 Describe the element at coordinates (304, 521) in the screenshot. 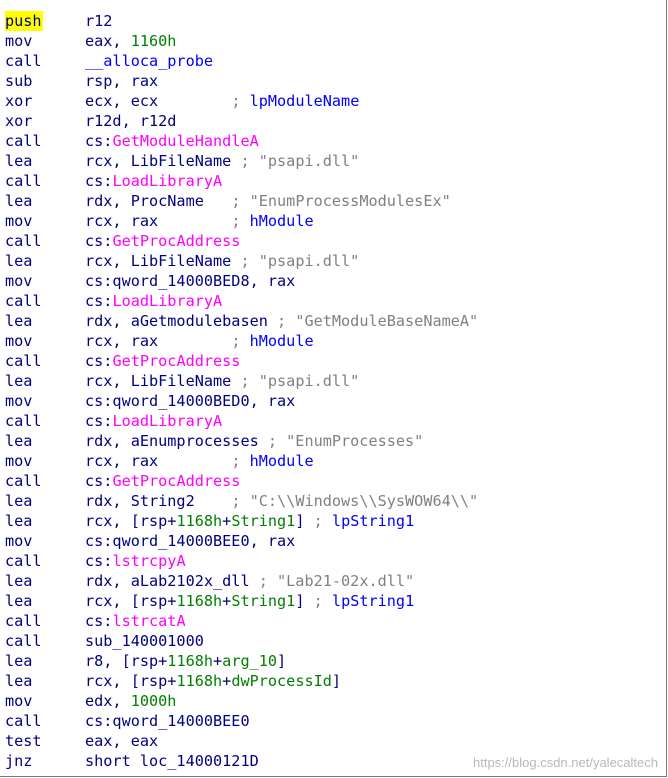

I see `operand-text: ]` at that location.